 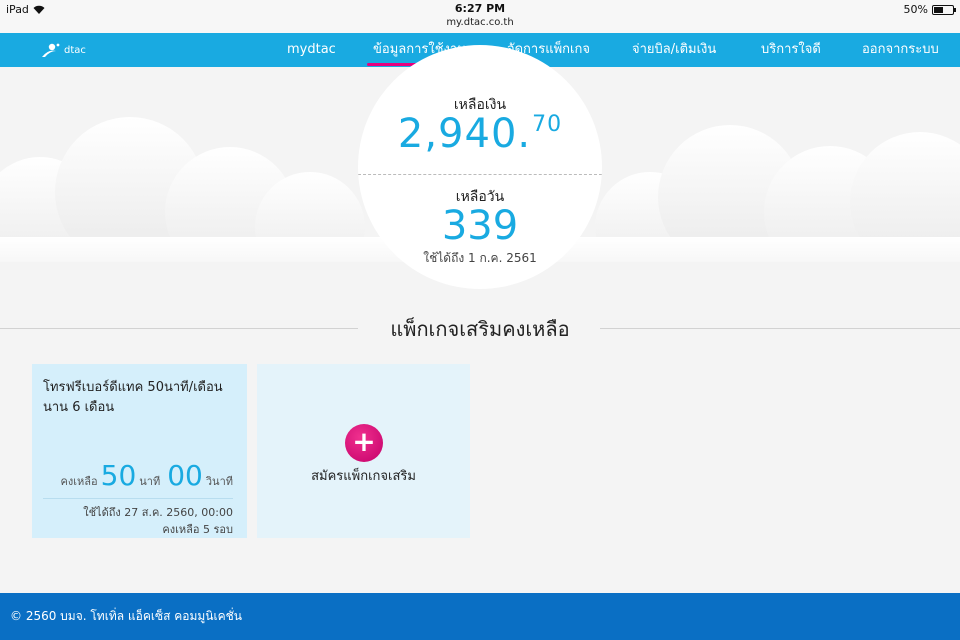 What do you see at coordinates (900, 50) in the screenshot?
I see `nav-item-logout: ออกจากระบบ` at bounding box center [900, 50].